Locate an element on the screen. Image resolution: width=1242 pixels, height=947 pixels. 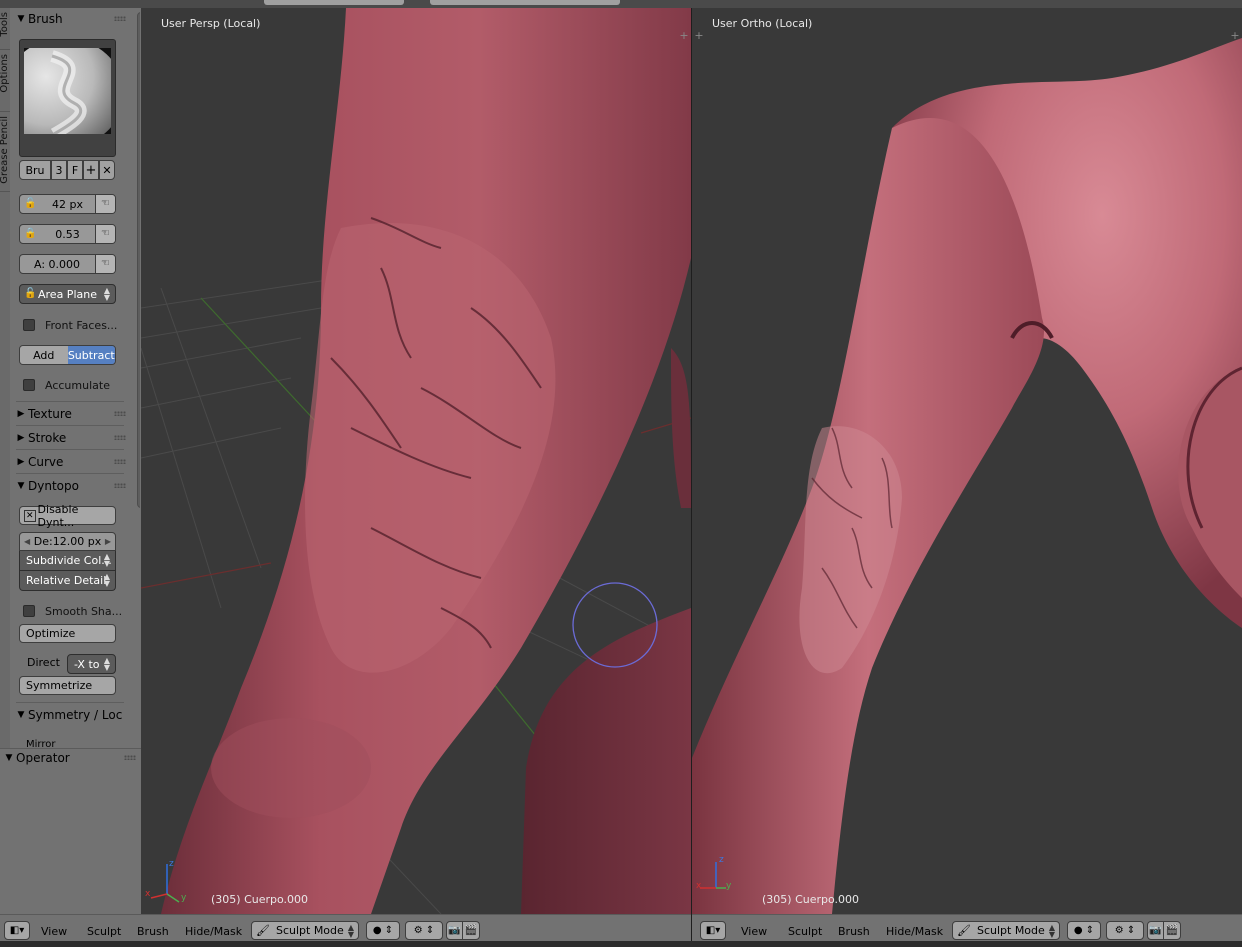
tab-options: Options is located at coordinates (5, 82).